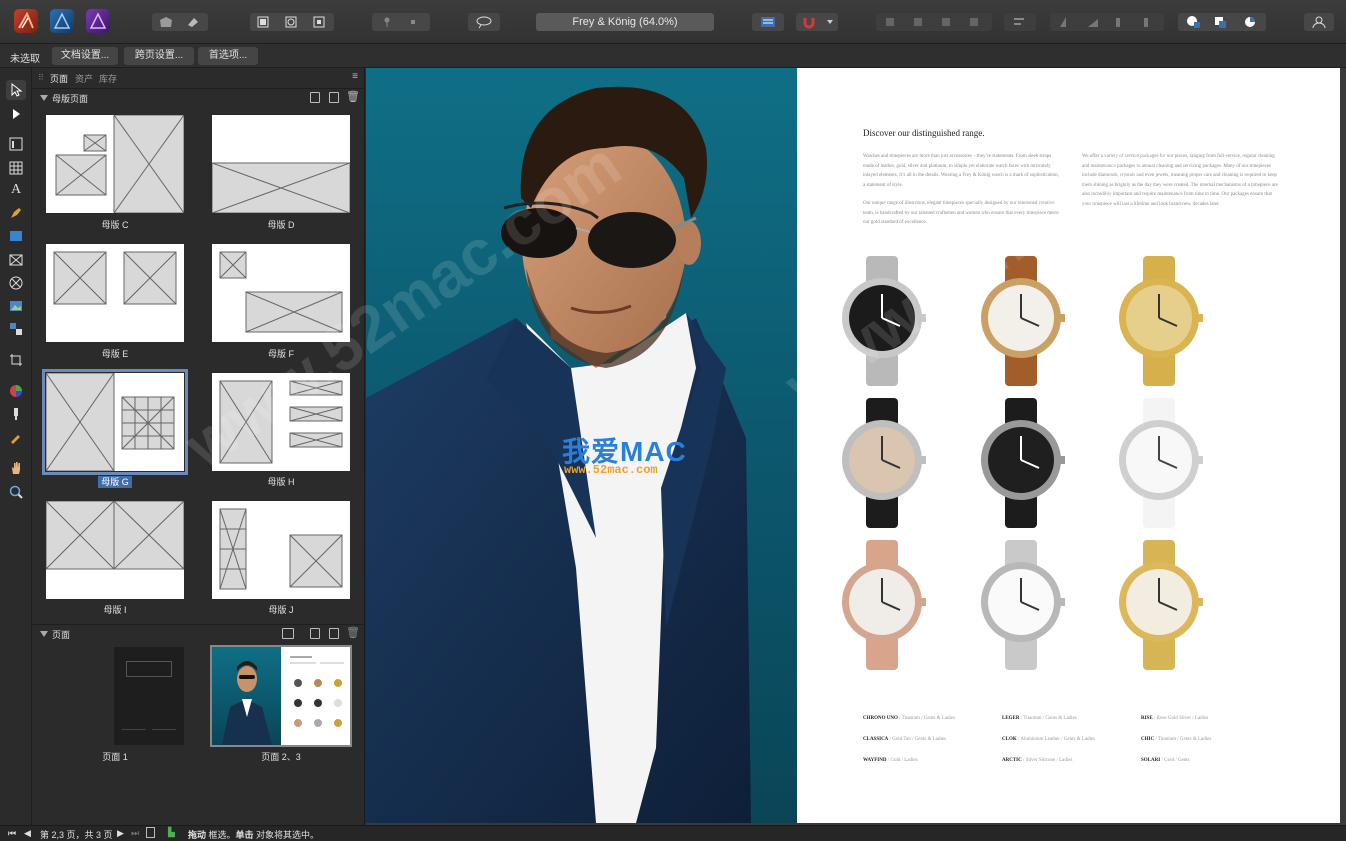 The image size is (1346, 841). What do you see at coordinates (135, 833) in the screenshot?
I see `last-page-icon: ⏭` at bounding box center [135, 833].